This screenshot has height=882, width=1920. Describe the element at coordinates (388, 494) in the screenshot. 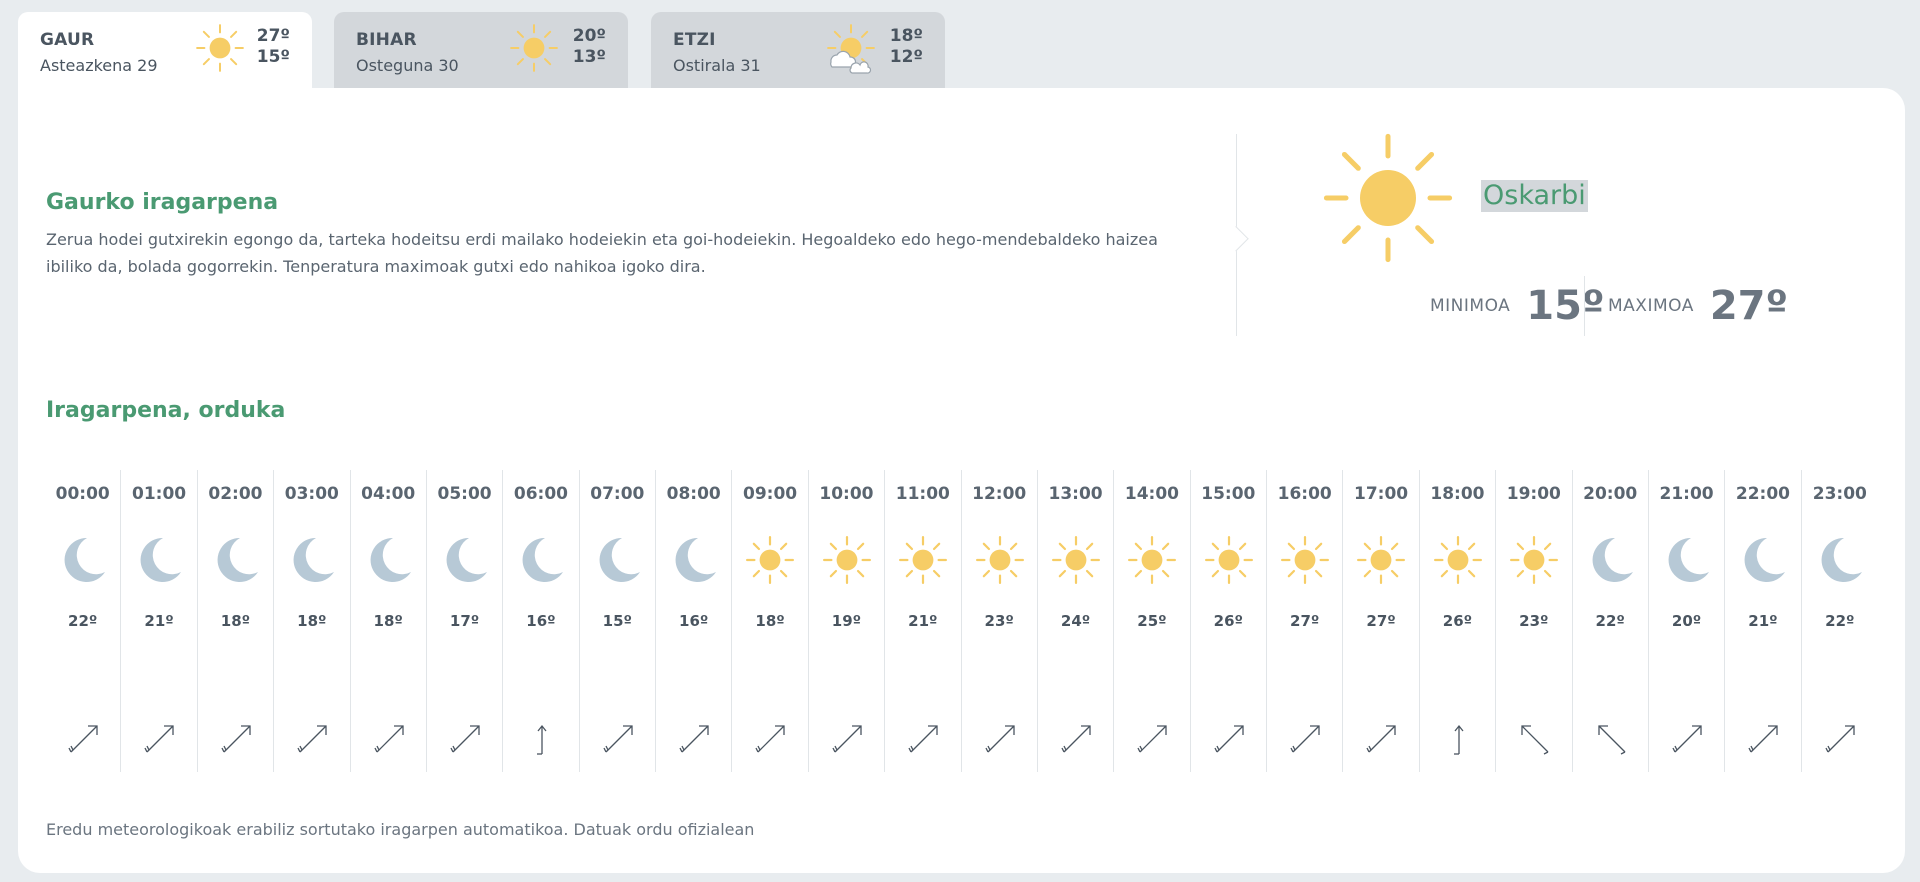

I see `hour-time: 04:00` at that location.